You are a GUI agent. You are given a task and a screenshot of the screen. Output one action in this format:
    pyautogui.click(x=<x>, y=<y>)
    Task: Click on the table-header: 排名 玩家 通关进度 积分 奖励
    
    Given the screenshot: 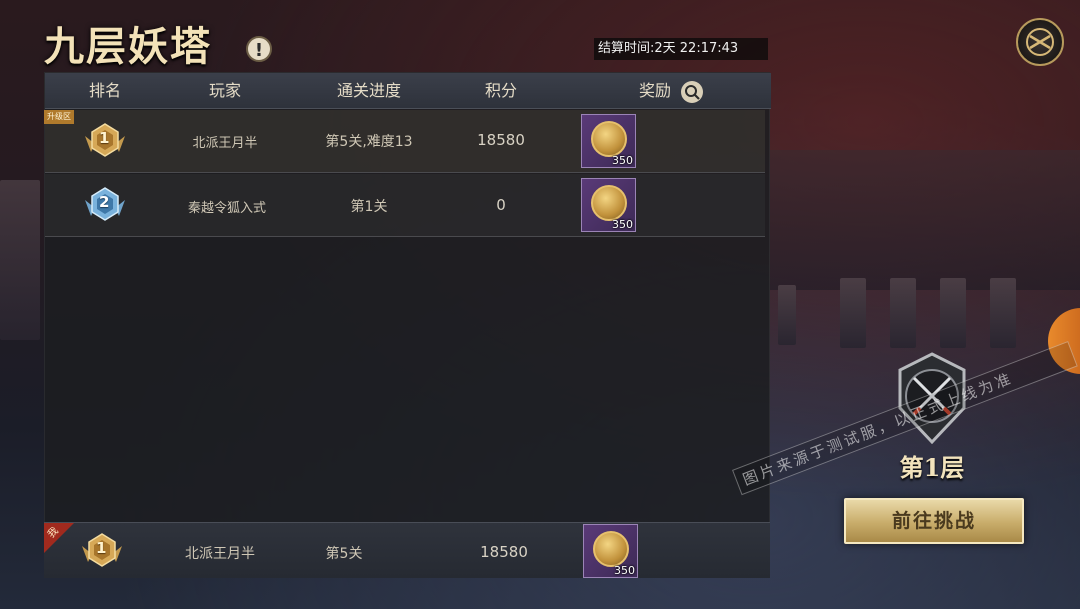 What is the action you would take?
    pyautogui.click(x=408, y=91)
    